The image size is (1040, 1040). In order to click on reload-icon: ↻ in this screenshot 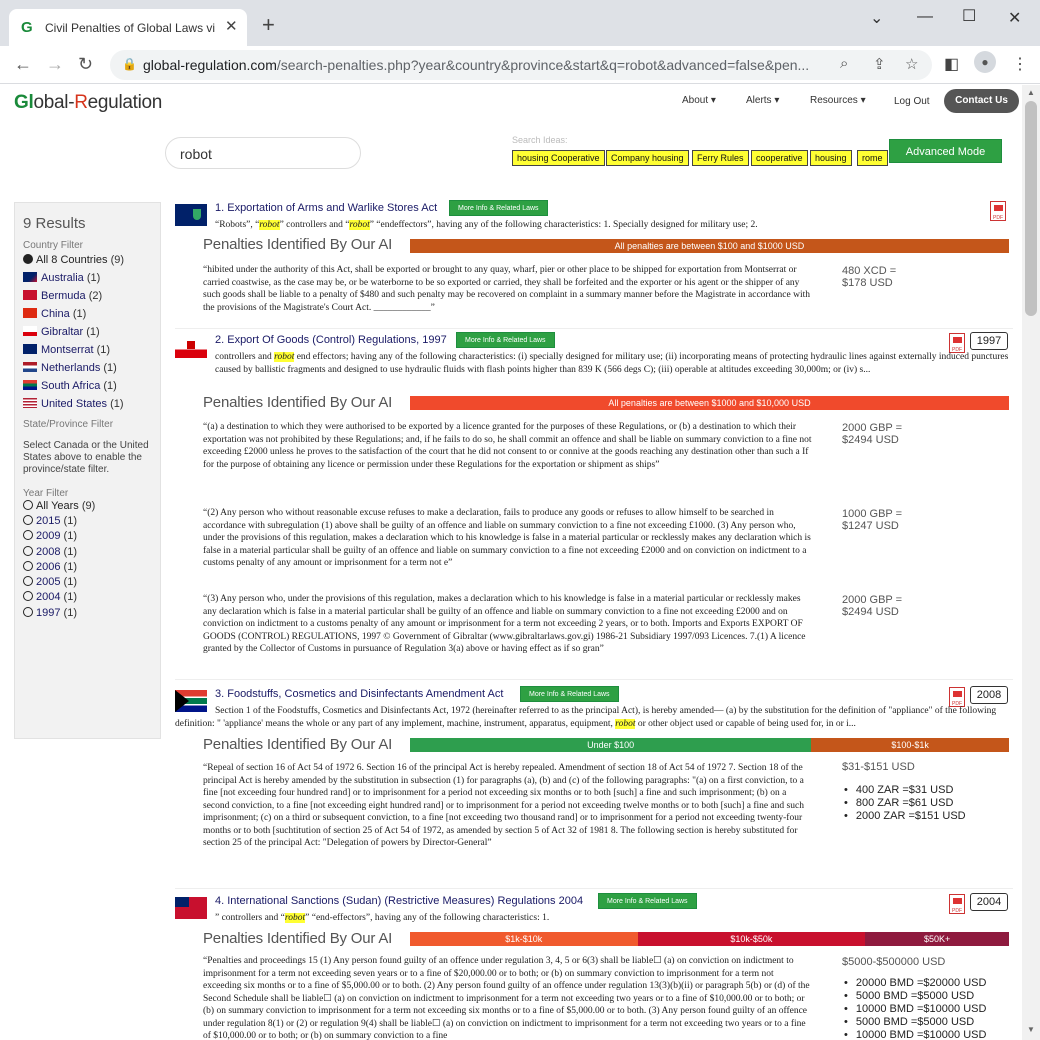, I will do `click(85, 64)`.